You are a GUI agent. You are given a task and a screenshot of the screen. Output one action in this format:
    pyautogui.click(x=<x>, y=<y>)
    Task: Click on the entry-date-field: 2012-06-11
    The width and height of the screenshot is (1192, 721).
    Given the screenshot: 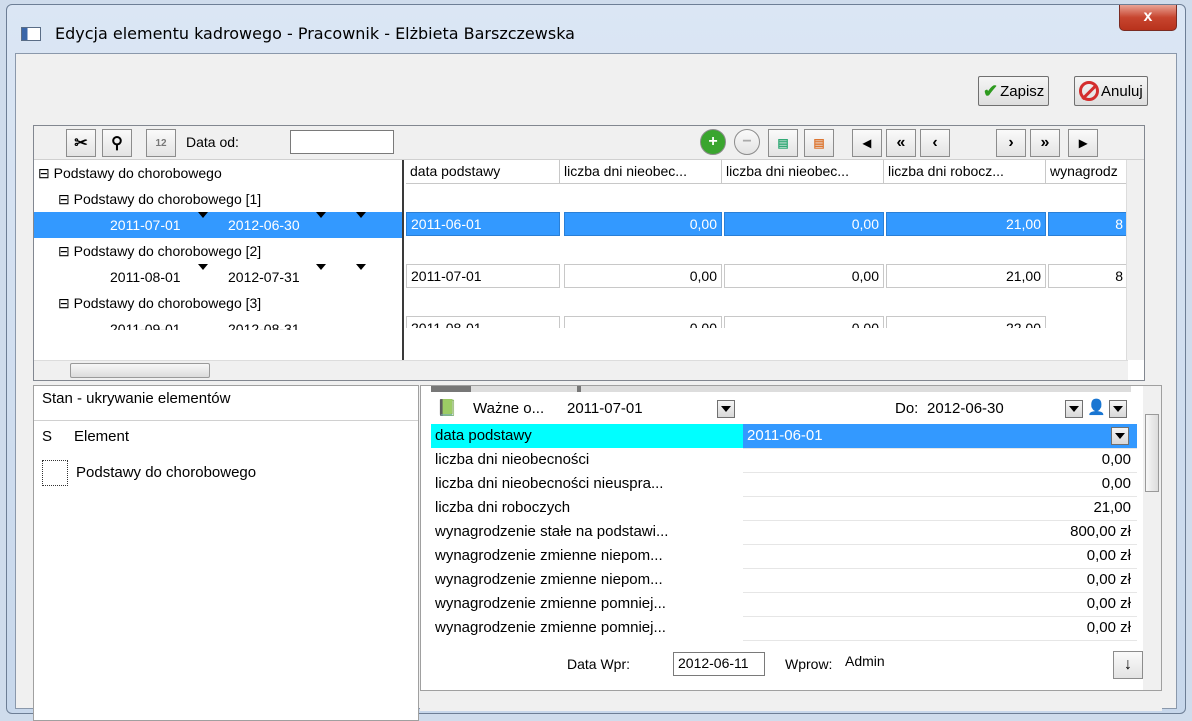 What is the action you would take?
    pyautogui.click(x=719, y=664)
    